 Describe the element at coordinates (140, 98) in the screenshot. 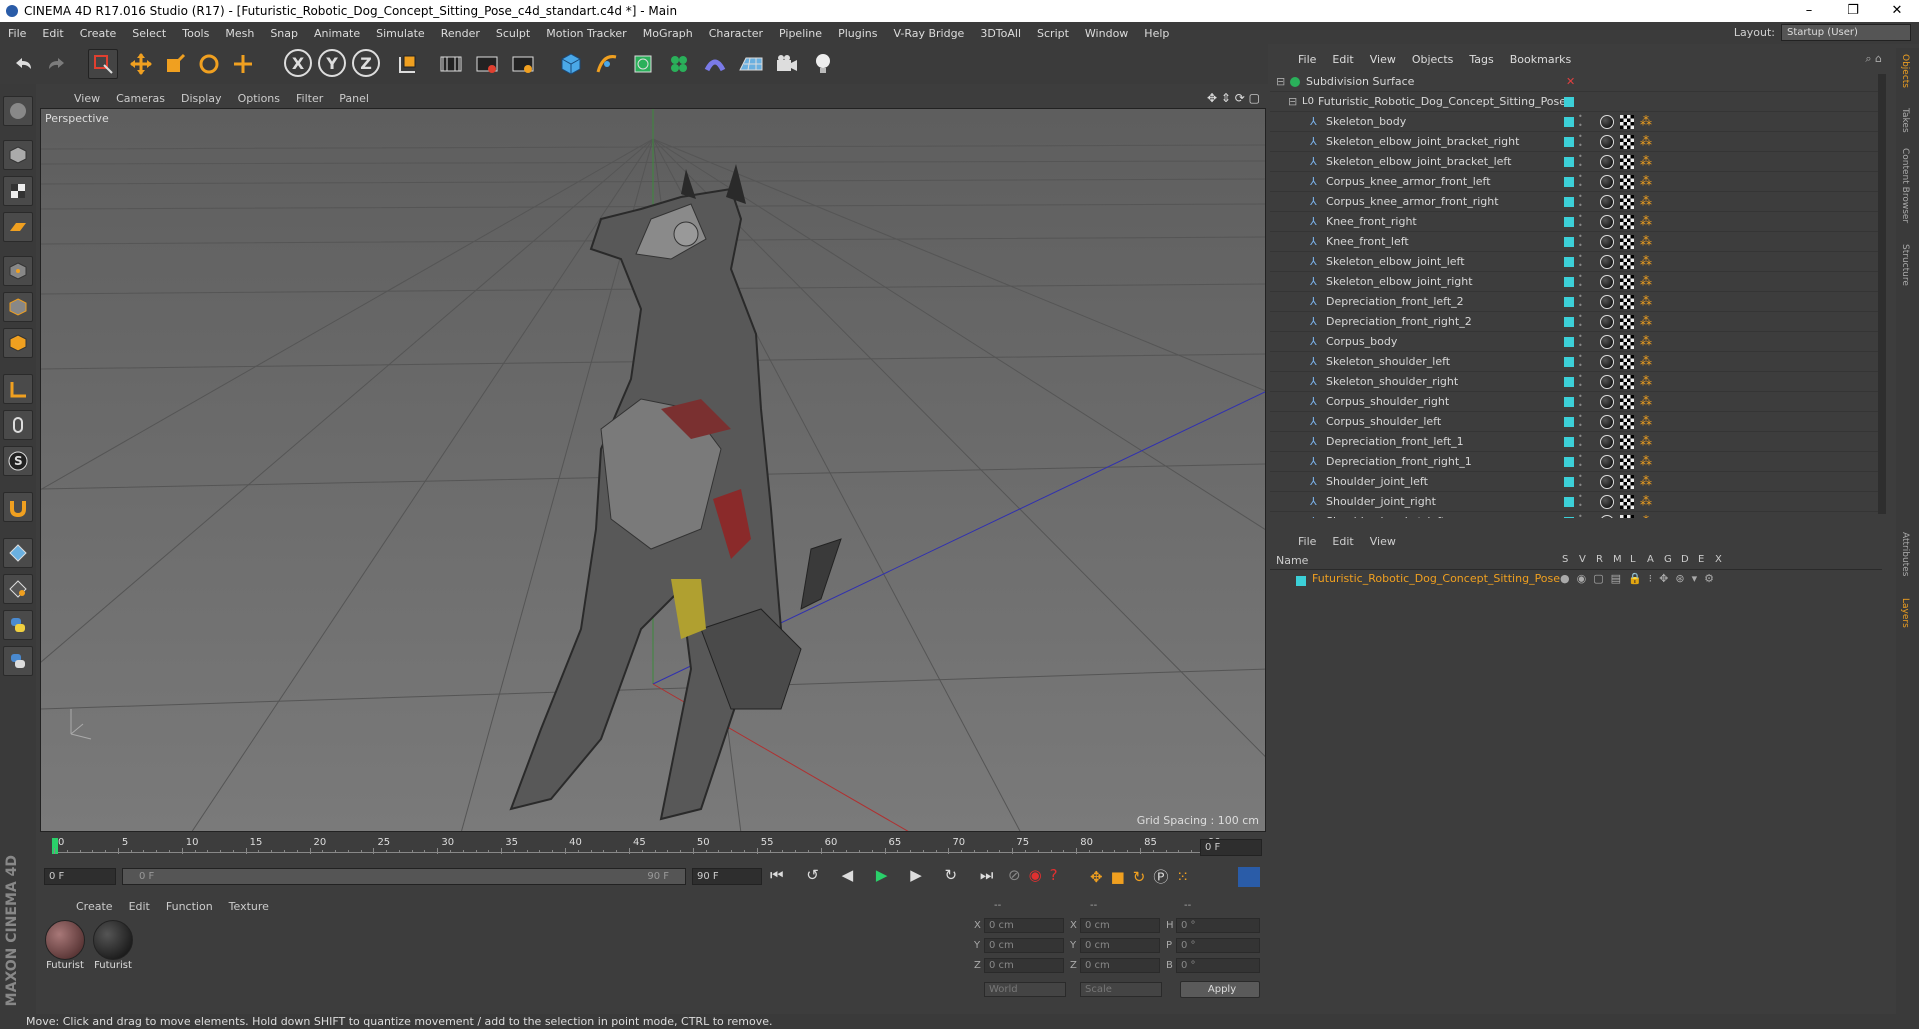

I see `viewport-menu-cameras: Cameras` at that location.